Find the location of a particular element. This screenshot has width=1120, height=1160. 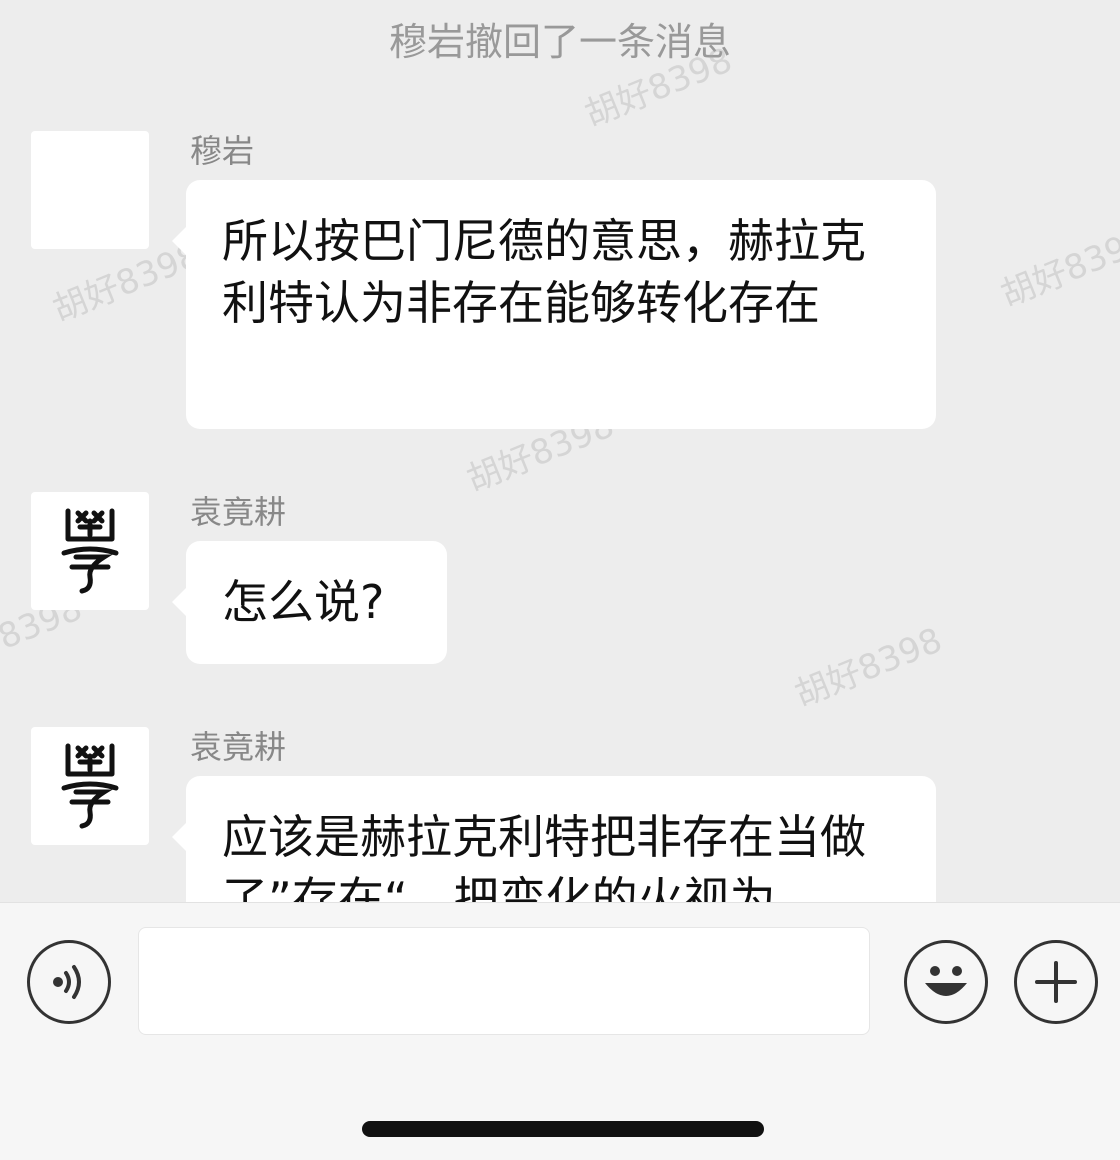

emoji-button is located at coordinates (946, 982).